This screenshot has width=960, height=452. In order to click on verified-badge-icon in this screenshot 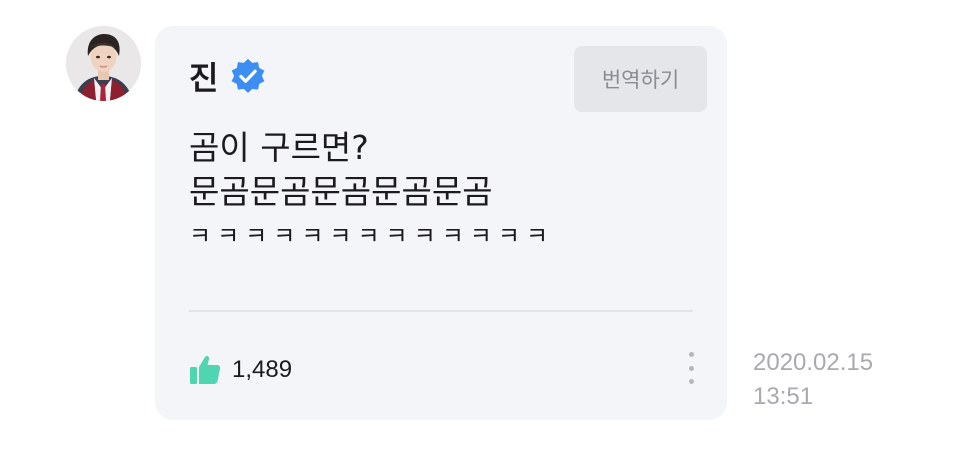, I will do `click(248, 75)`.